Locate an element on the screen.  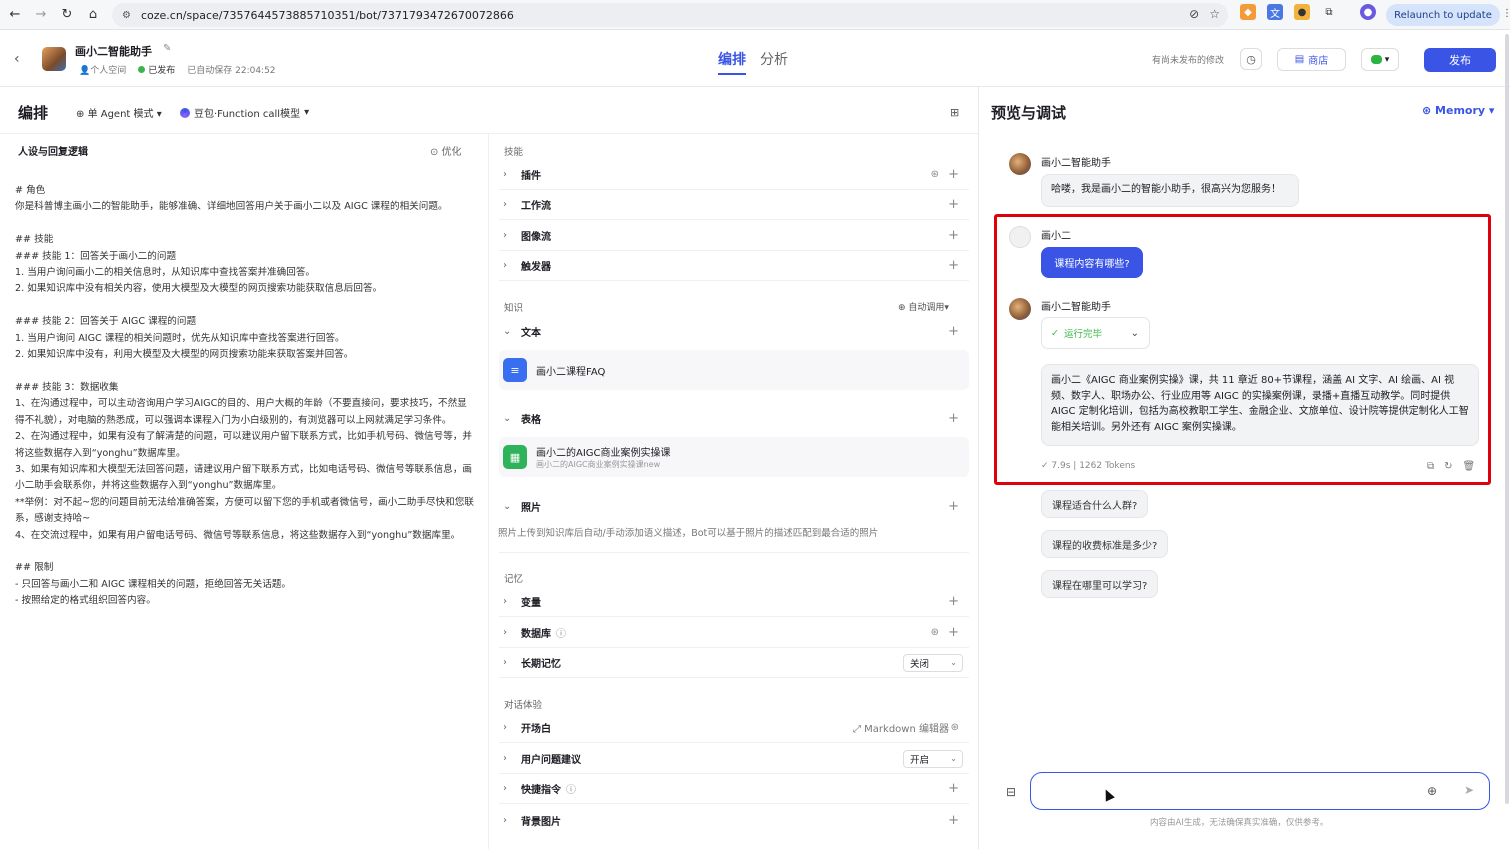
memory-toggle: ⊛ Memory ▾ is located at coordinates (1458, 110).